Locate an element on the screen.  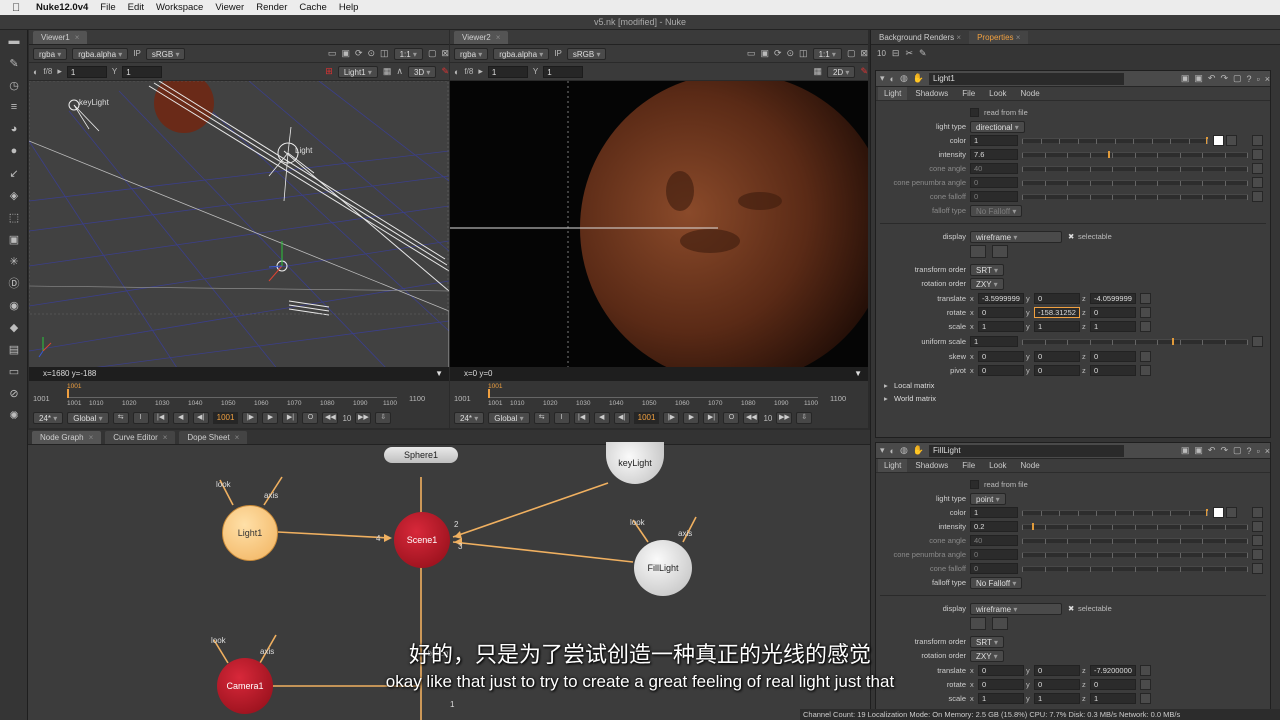
light-icon: ✋ is located at coordinates (918, 450).